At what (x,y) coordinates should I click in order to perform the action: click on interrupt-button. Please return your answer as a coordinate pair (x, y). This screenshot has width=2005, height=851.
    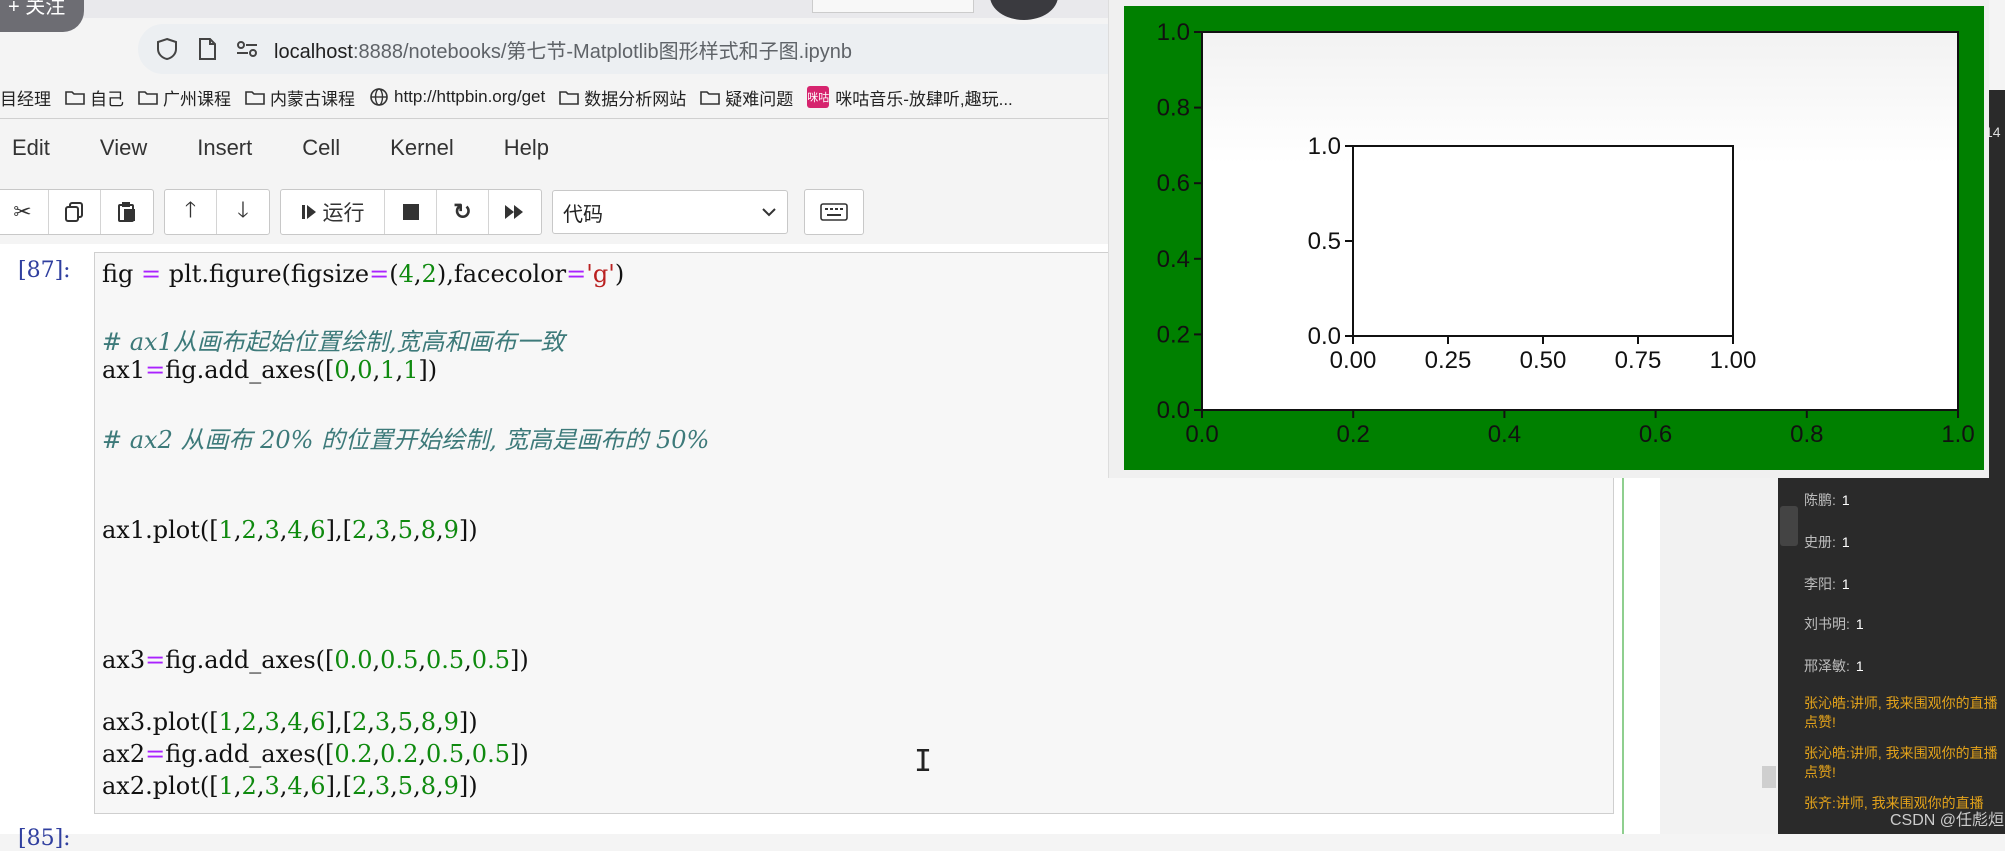
    Looking at the image, I should click on (411, 212).